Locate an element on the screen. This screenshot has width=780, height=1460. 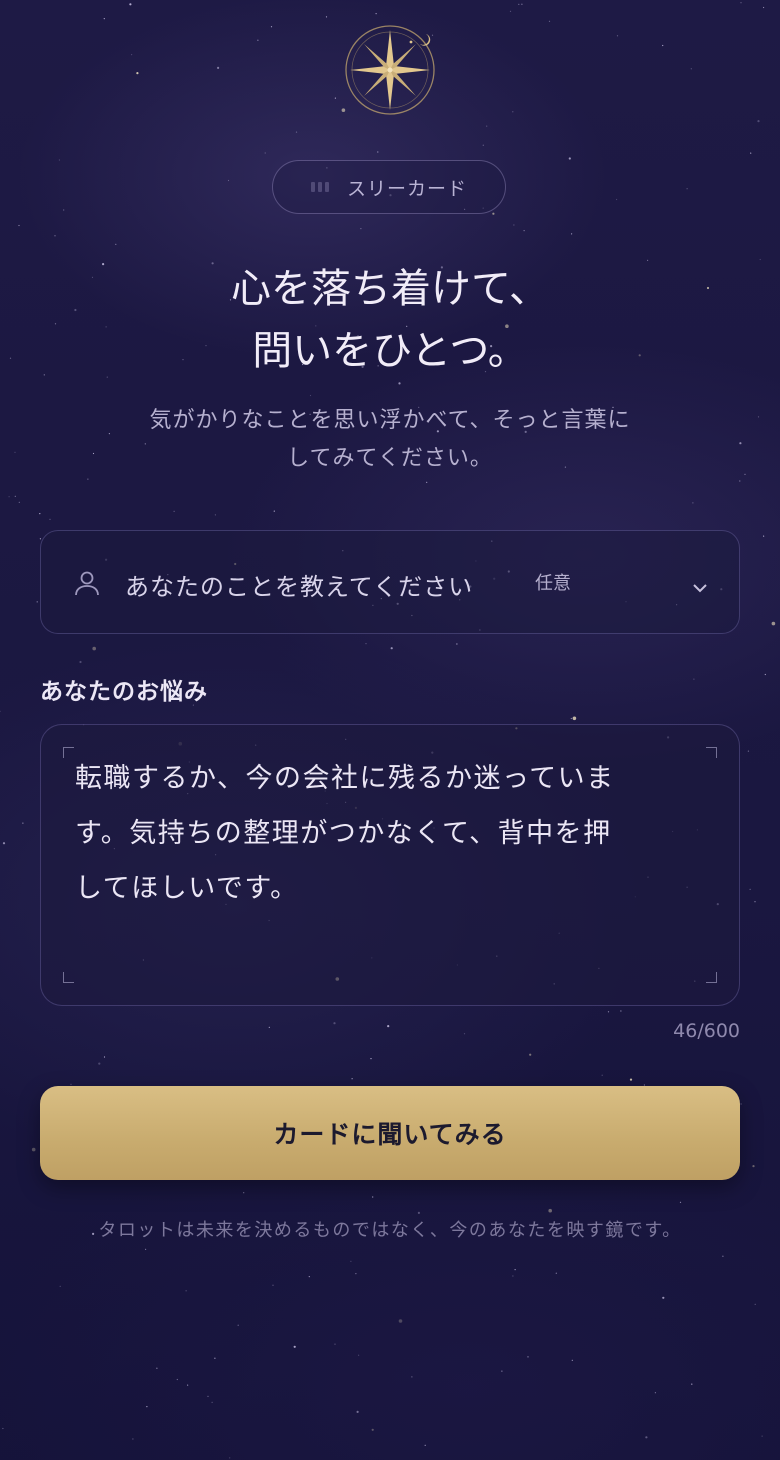
ask-cards-button-label: カードに聞いてみる is located at coordinates (390, 1134).